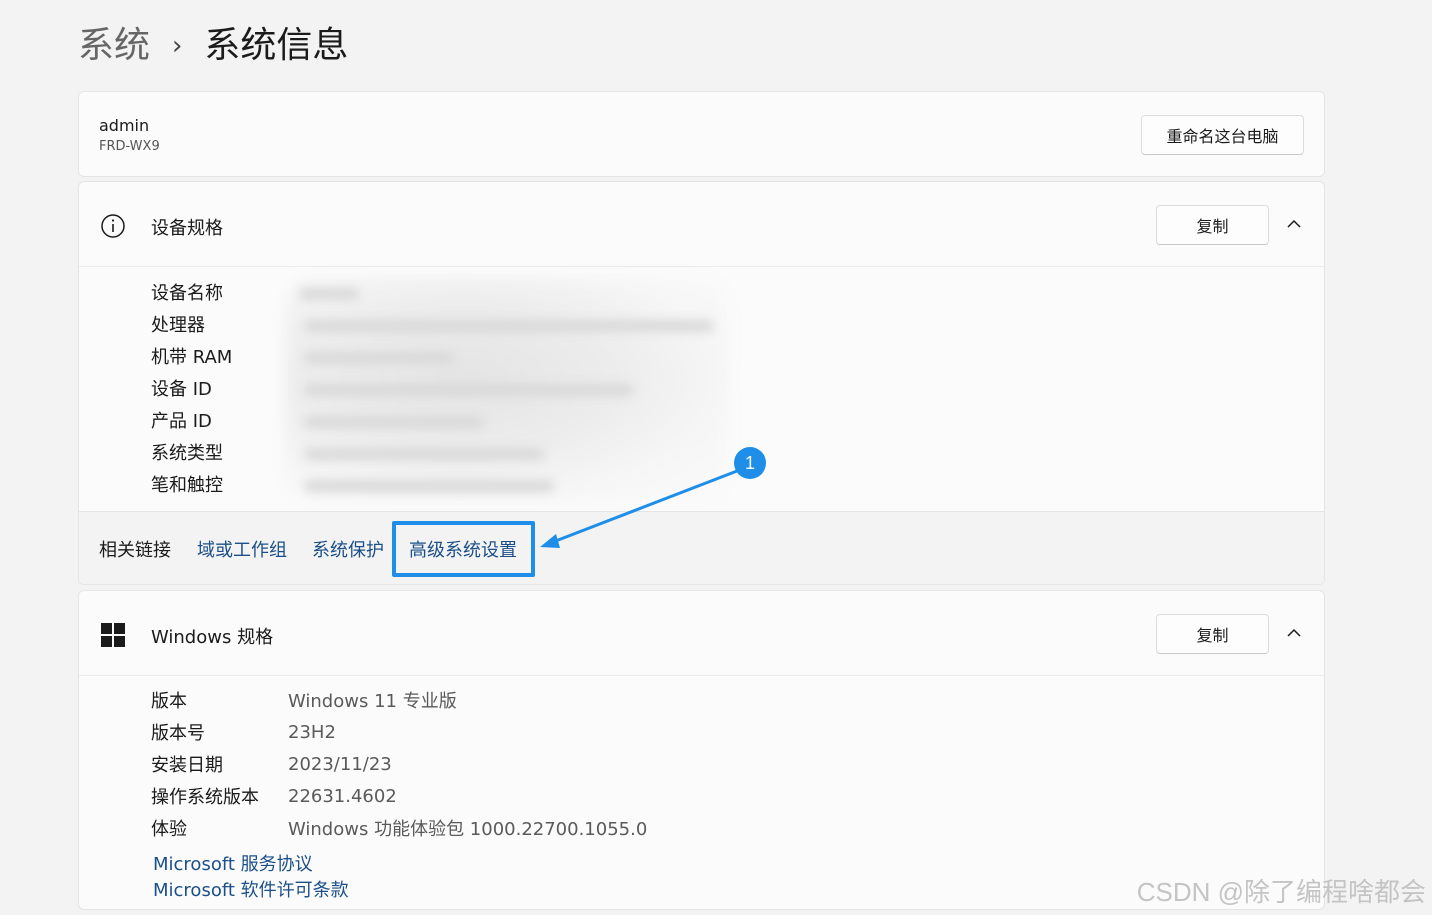 The width and height of the screenshot is (1432, 915). I want to click on spec-label: 设备 ID, so click(181, 389).